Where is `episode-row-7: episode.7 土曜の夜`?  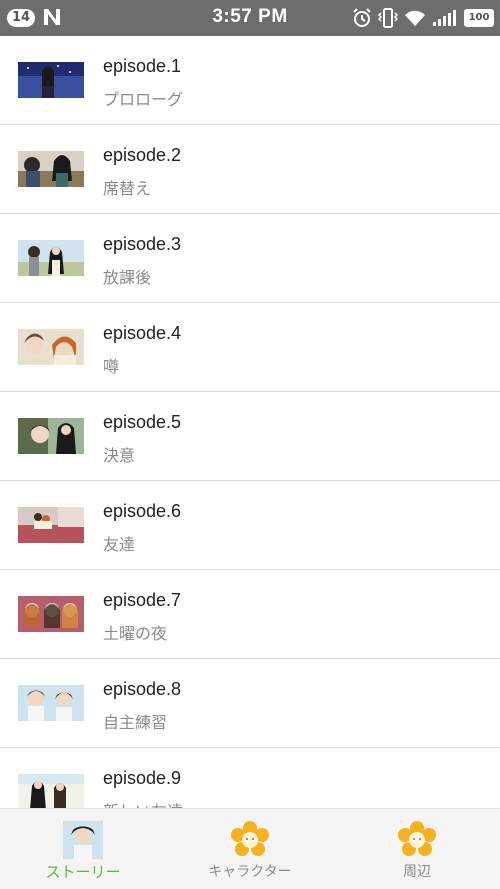 episode-row-7: episode.7 土曜の夜 is located at coordinates (250, 614).